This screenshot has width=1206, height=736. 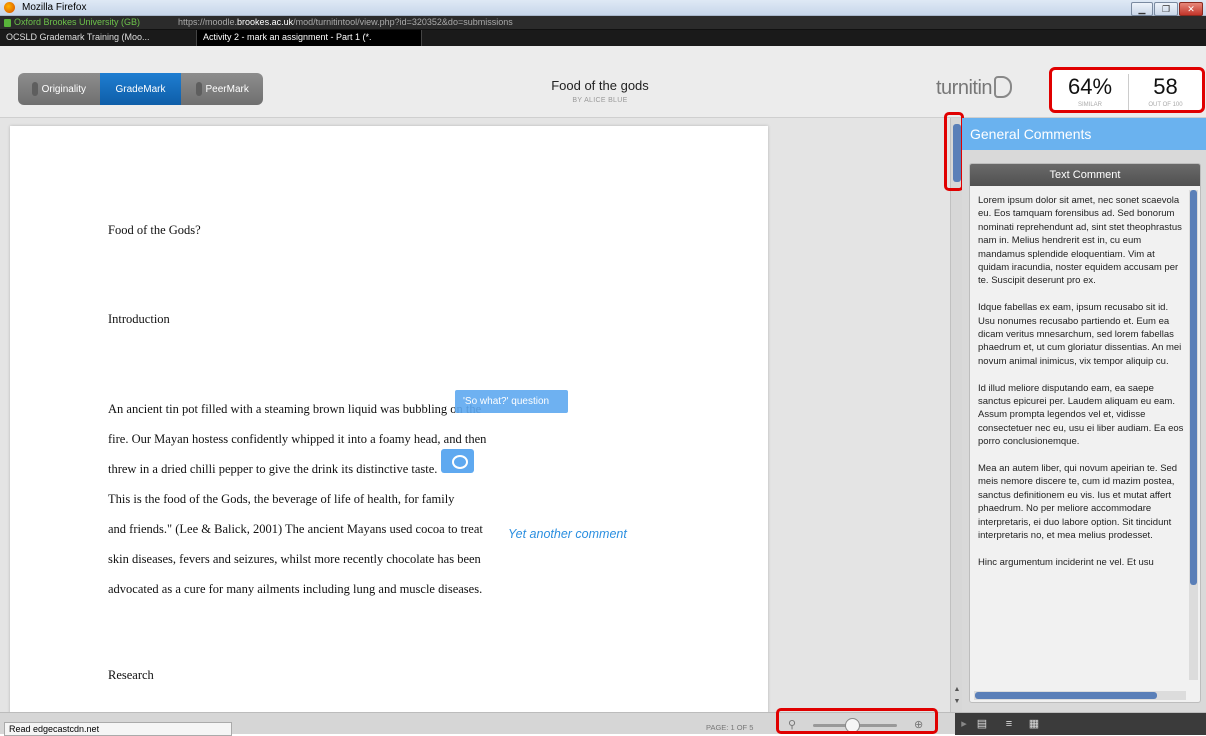 What do you see at coordinates (227, 89) in the screenshot?
I see `peermark-label: PeerMark` at bounding box center [227, 89].